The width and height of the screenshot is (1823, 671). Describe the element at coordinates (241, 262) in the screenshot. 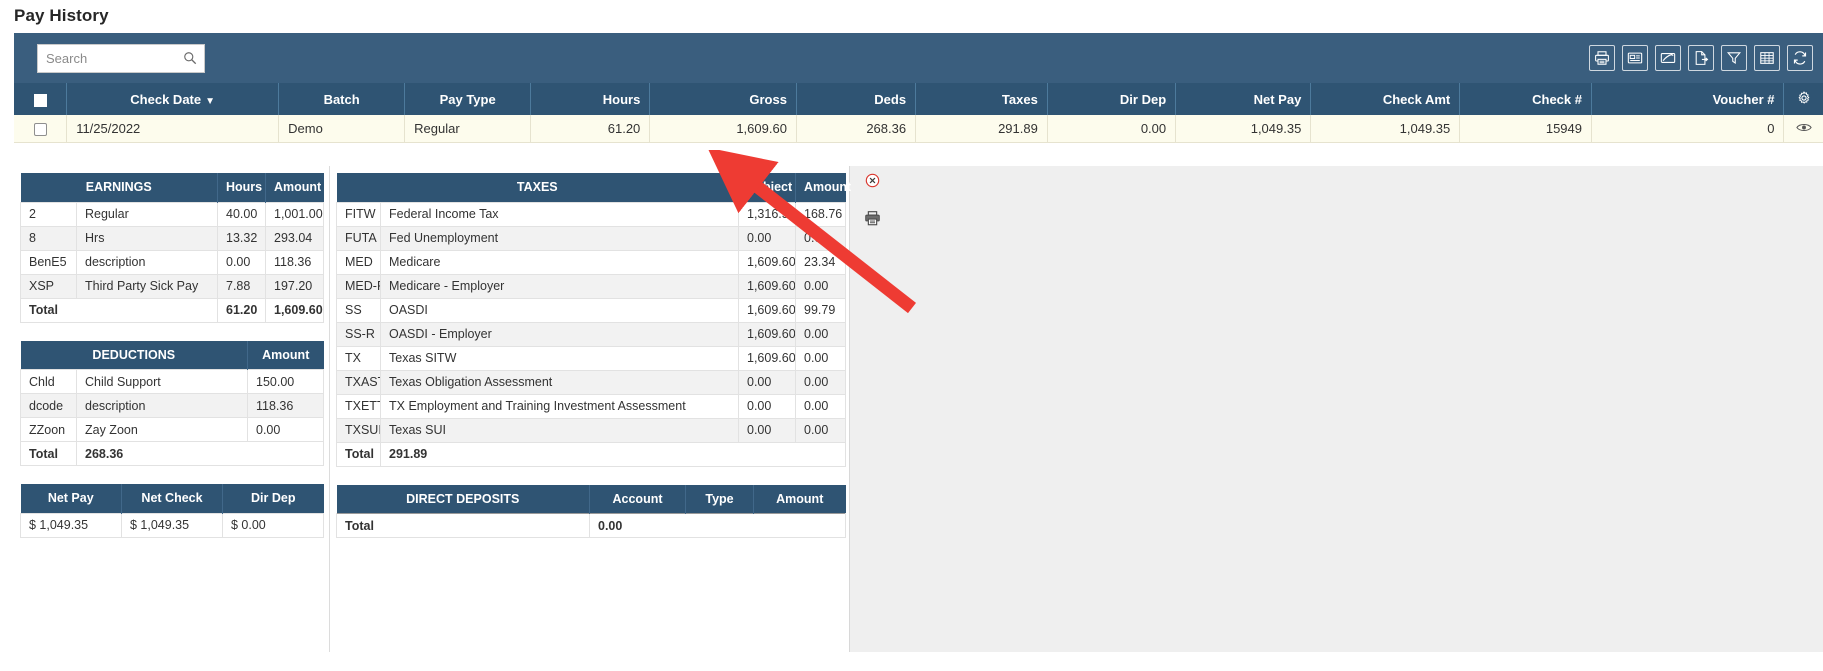

I see `earnings-hours: 0.00` at that location.